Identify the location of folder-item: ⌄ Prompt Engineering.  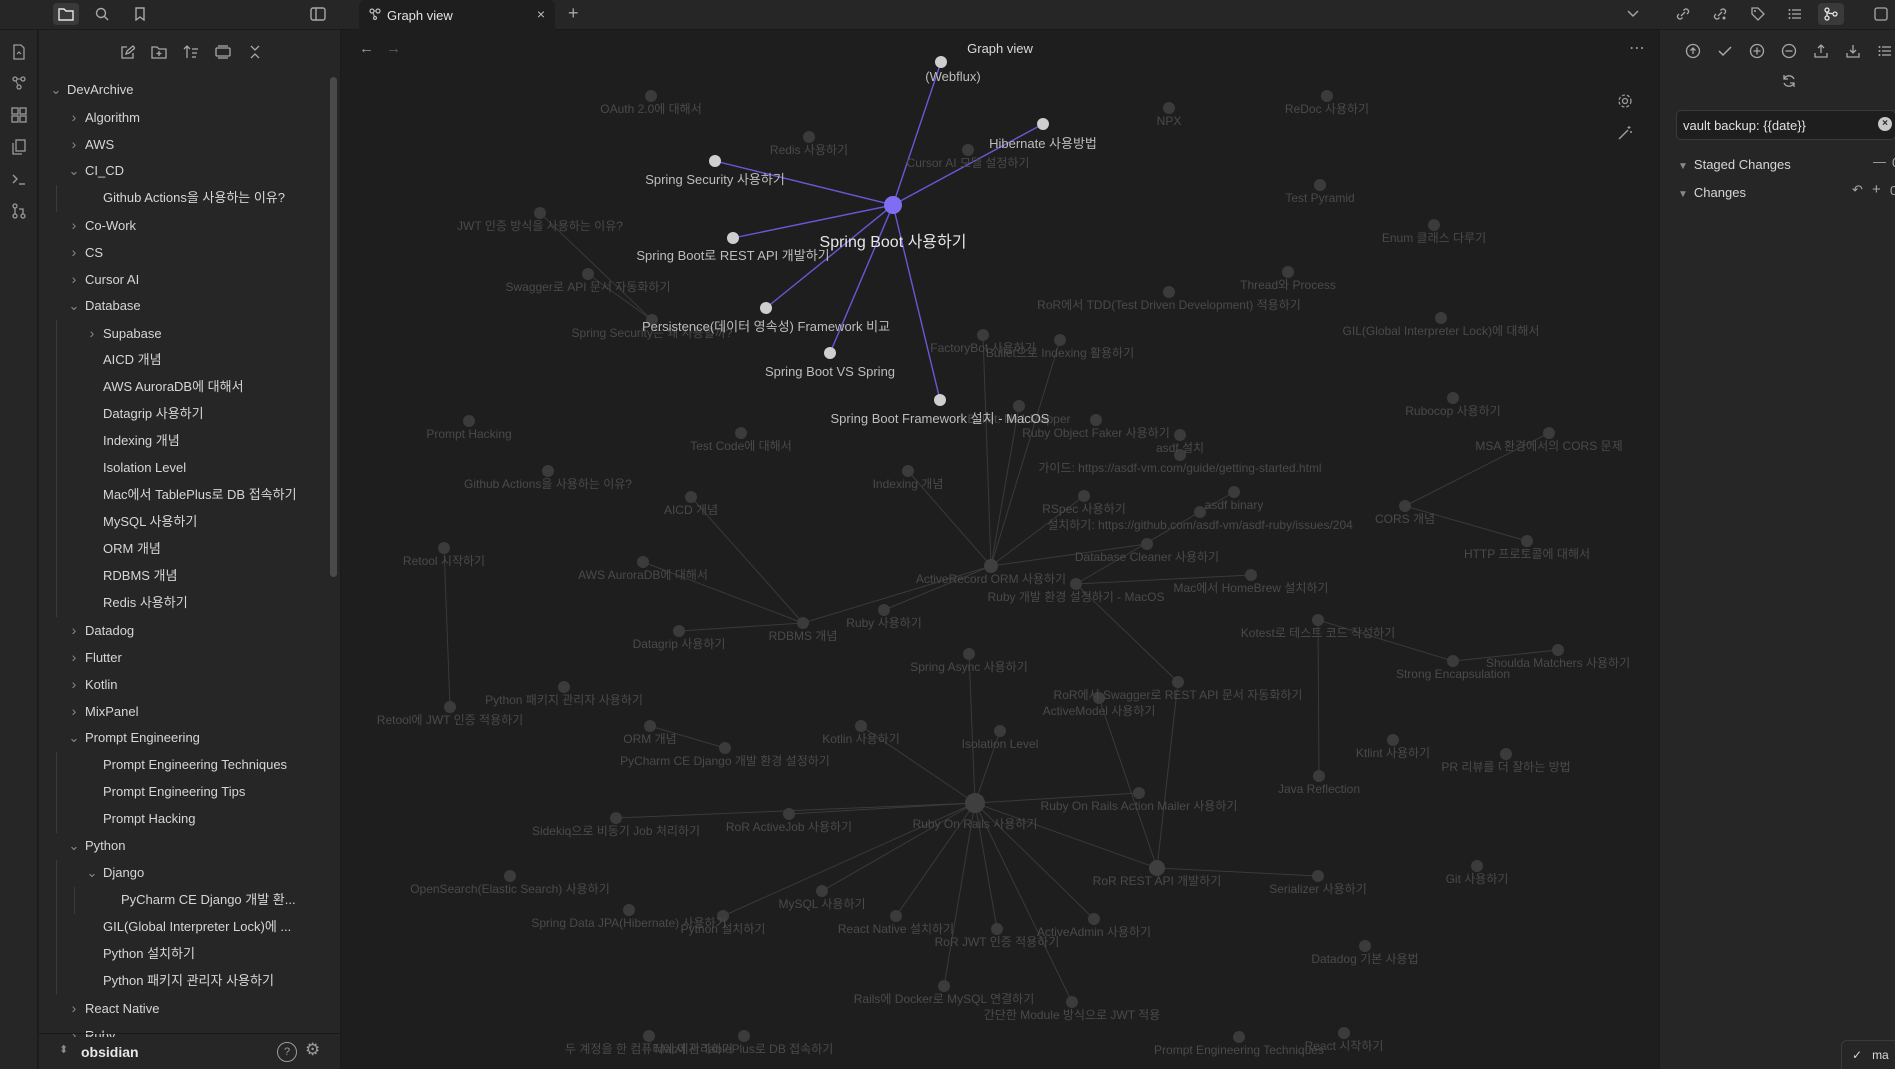
(195, 738).